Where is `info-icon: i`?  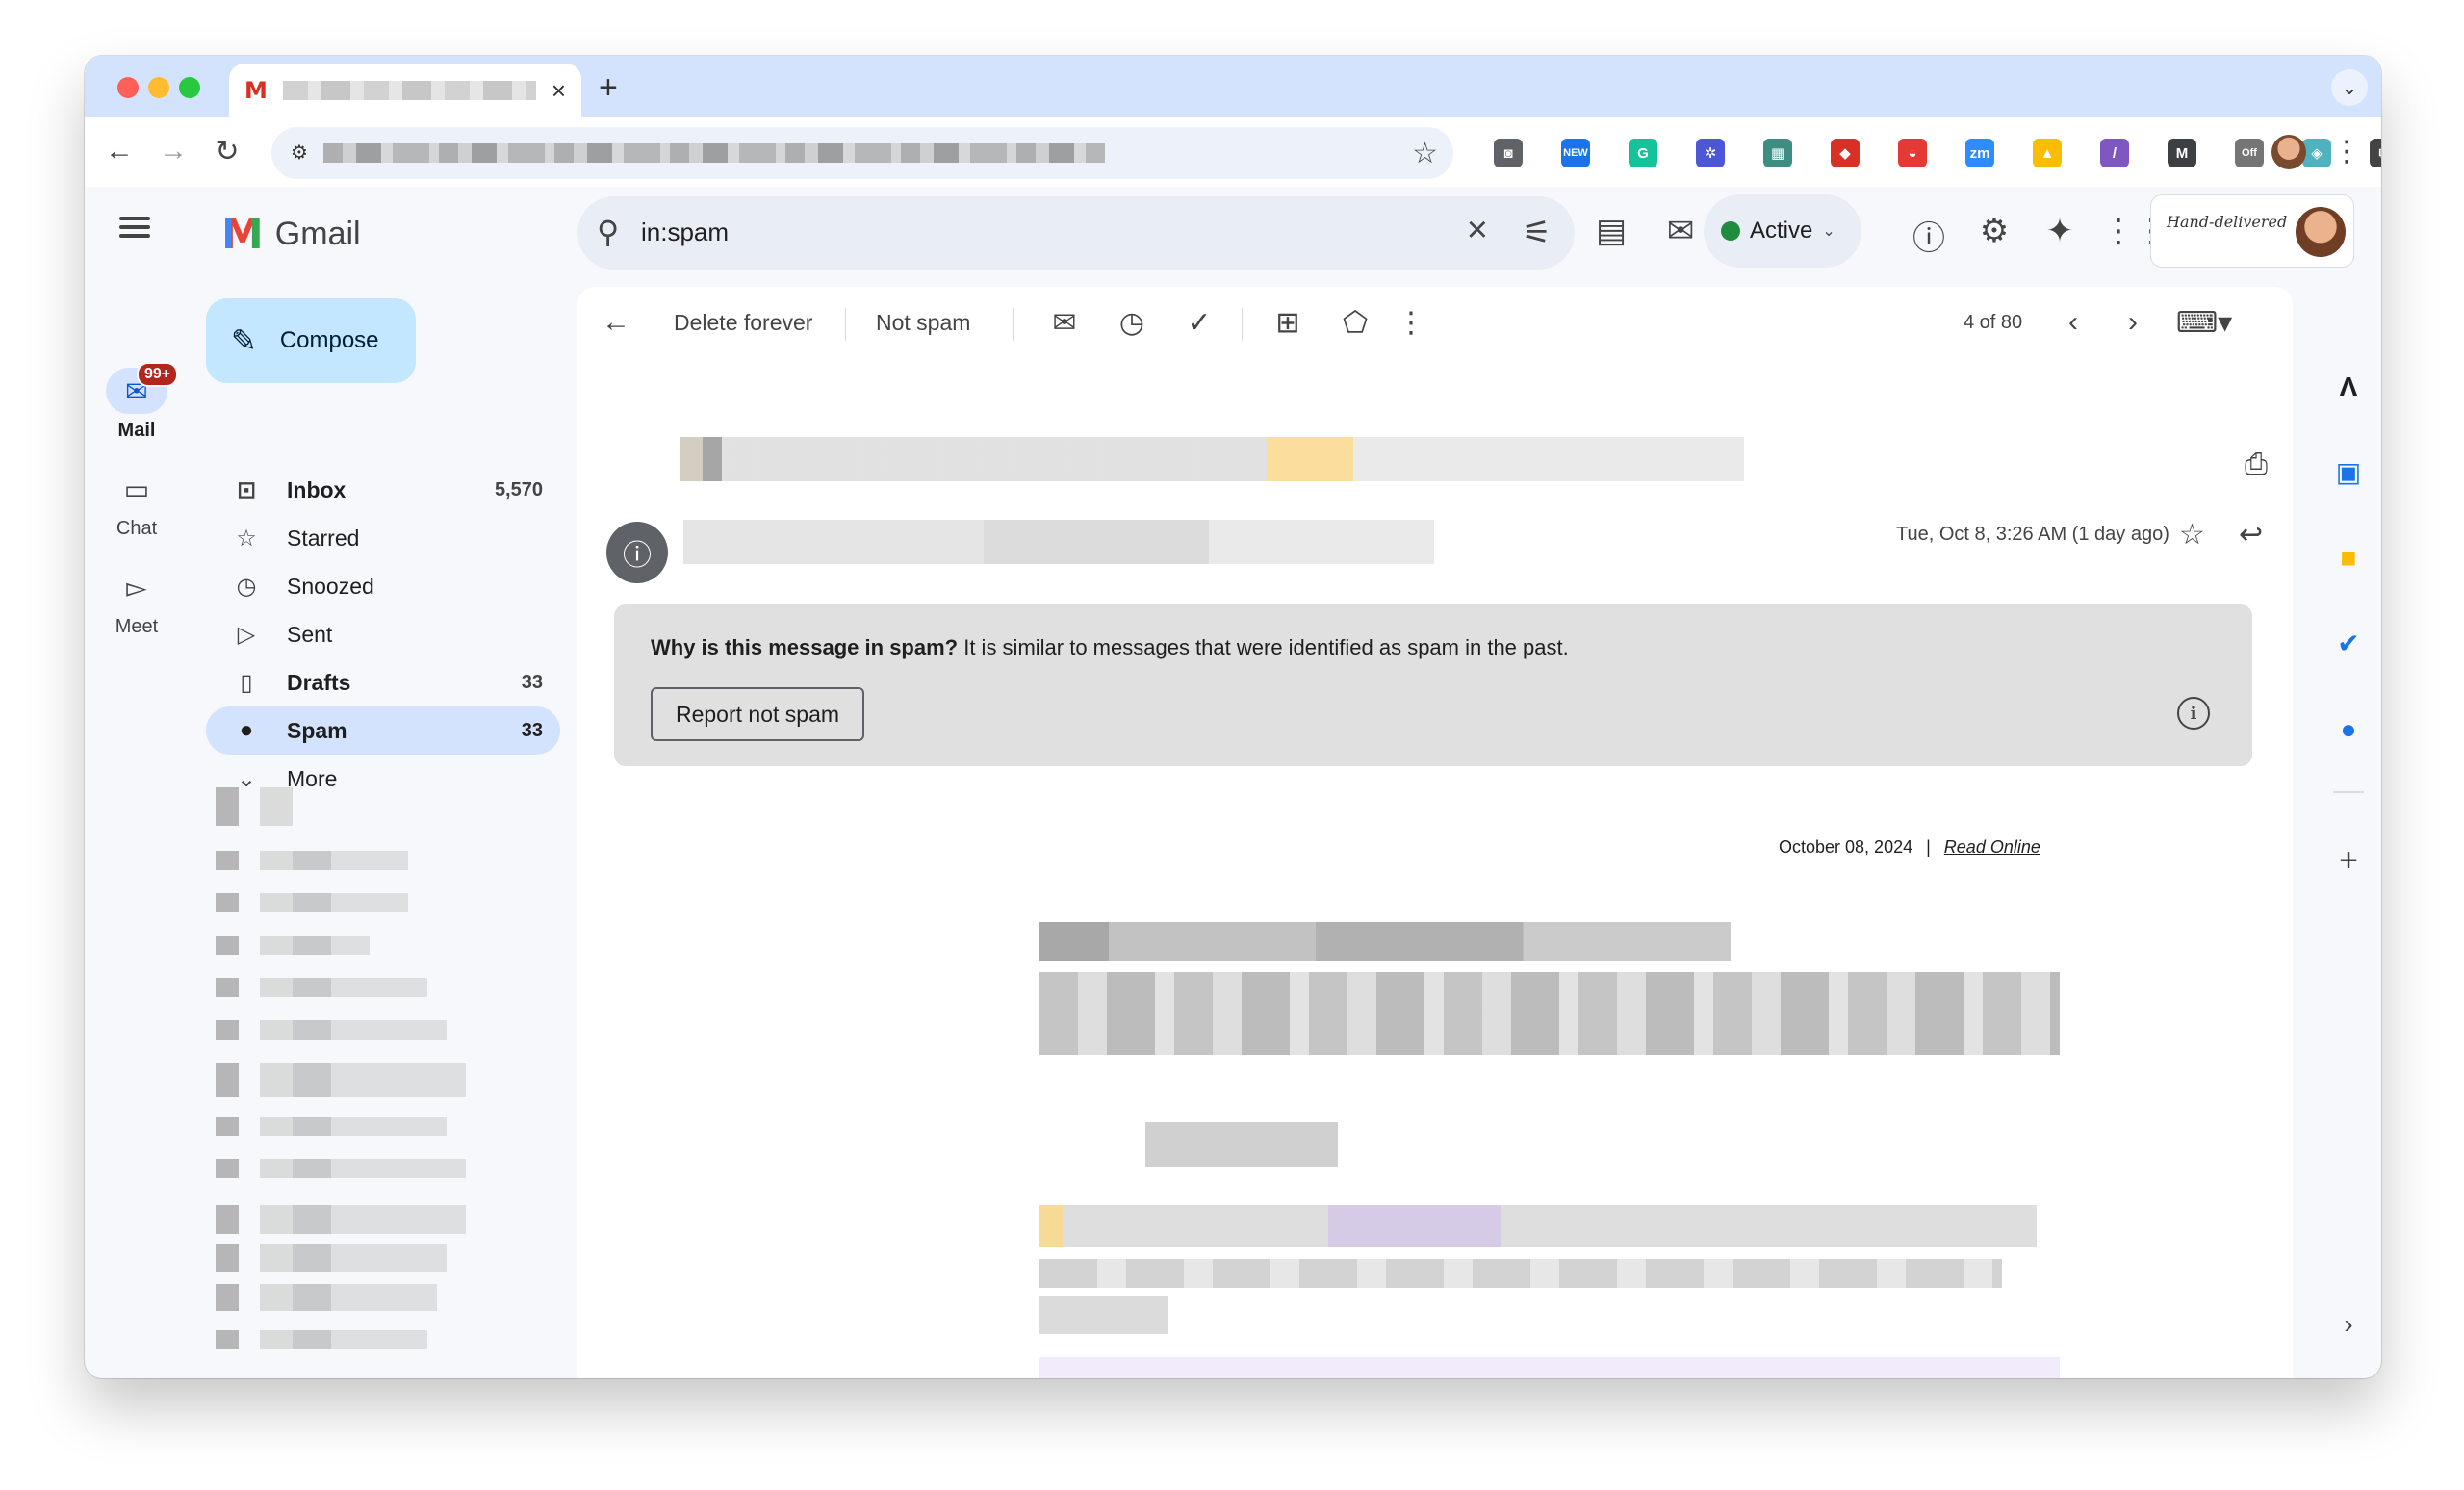
info-icon: i is located at coordinates (2193, 713).